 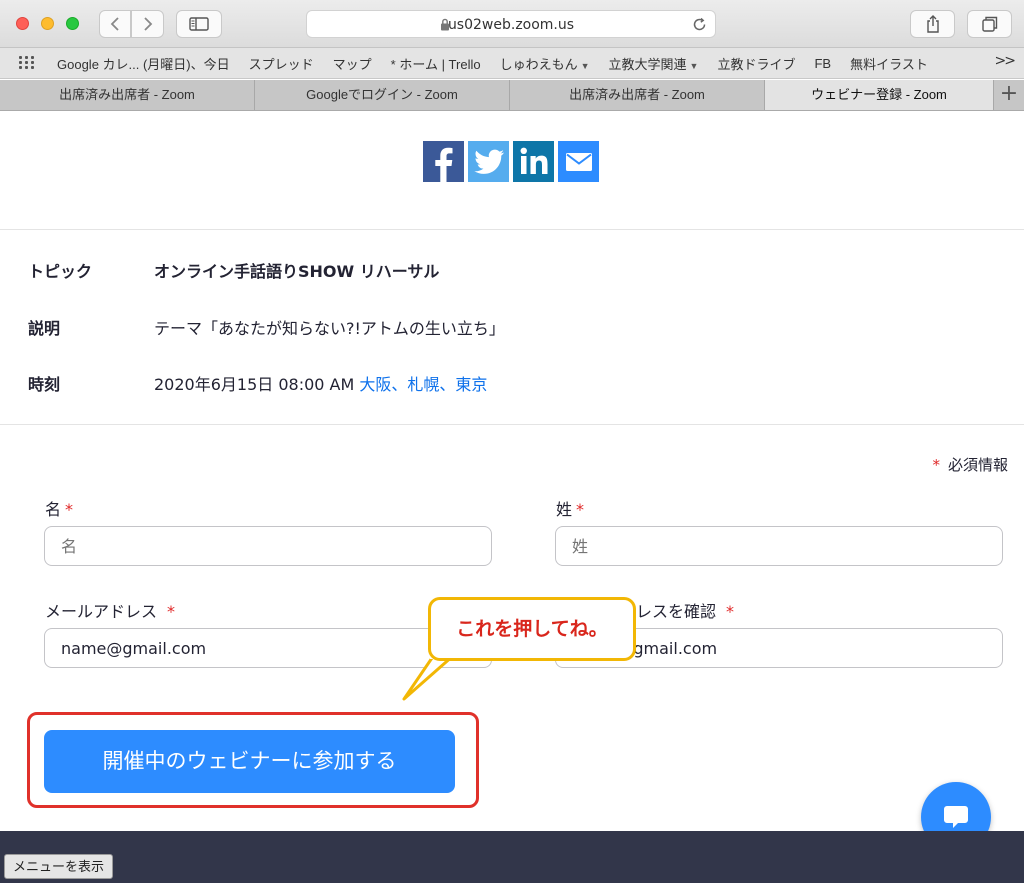 I want to click on bookmark-label: 立教ドライブ, so click(x=756, y=64).